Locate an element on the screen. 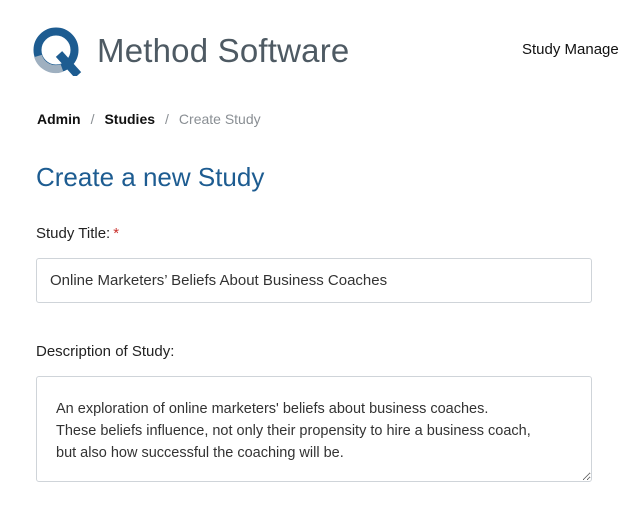 The height and width of the screenshot is (510, 629). study-title-label: Study Title: * is located at coordinates (77, 233).